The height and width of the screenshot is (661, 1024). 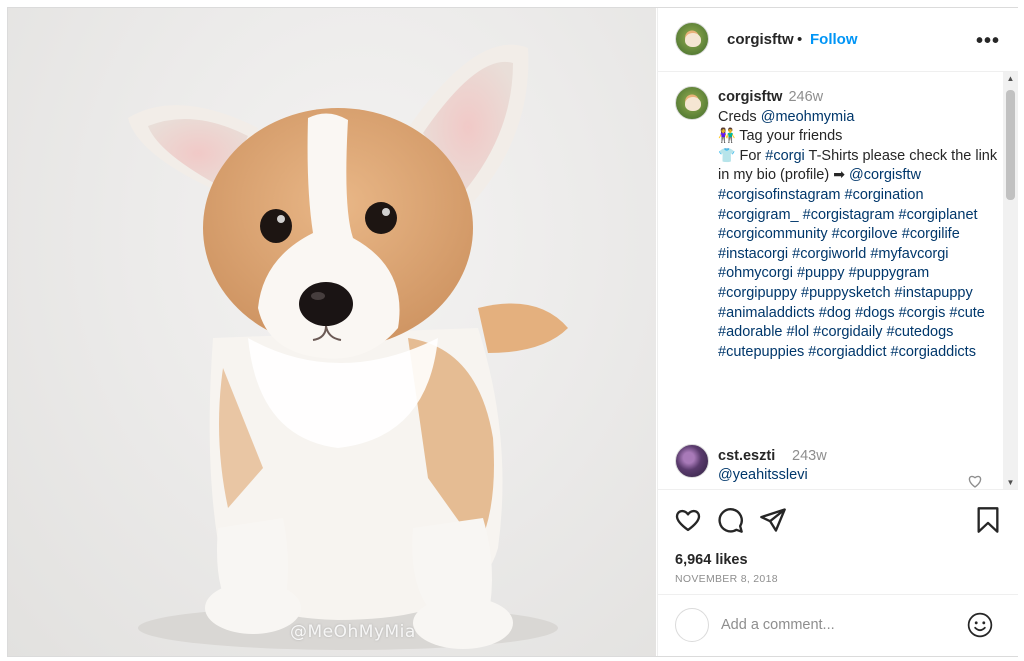 I want to click on comment-input, so click(x=836, y=625).